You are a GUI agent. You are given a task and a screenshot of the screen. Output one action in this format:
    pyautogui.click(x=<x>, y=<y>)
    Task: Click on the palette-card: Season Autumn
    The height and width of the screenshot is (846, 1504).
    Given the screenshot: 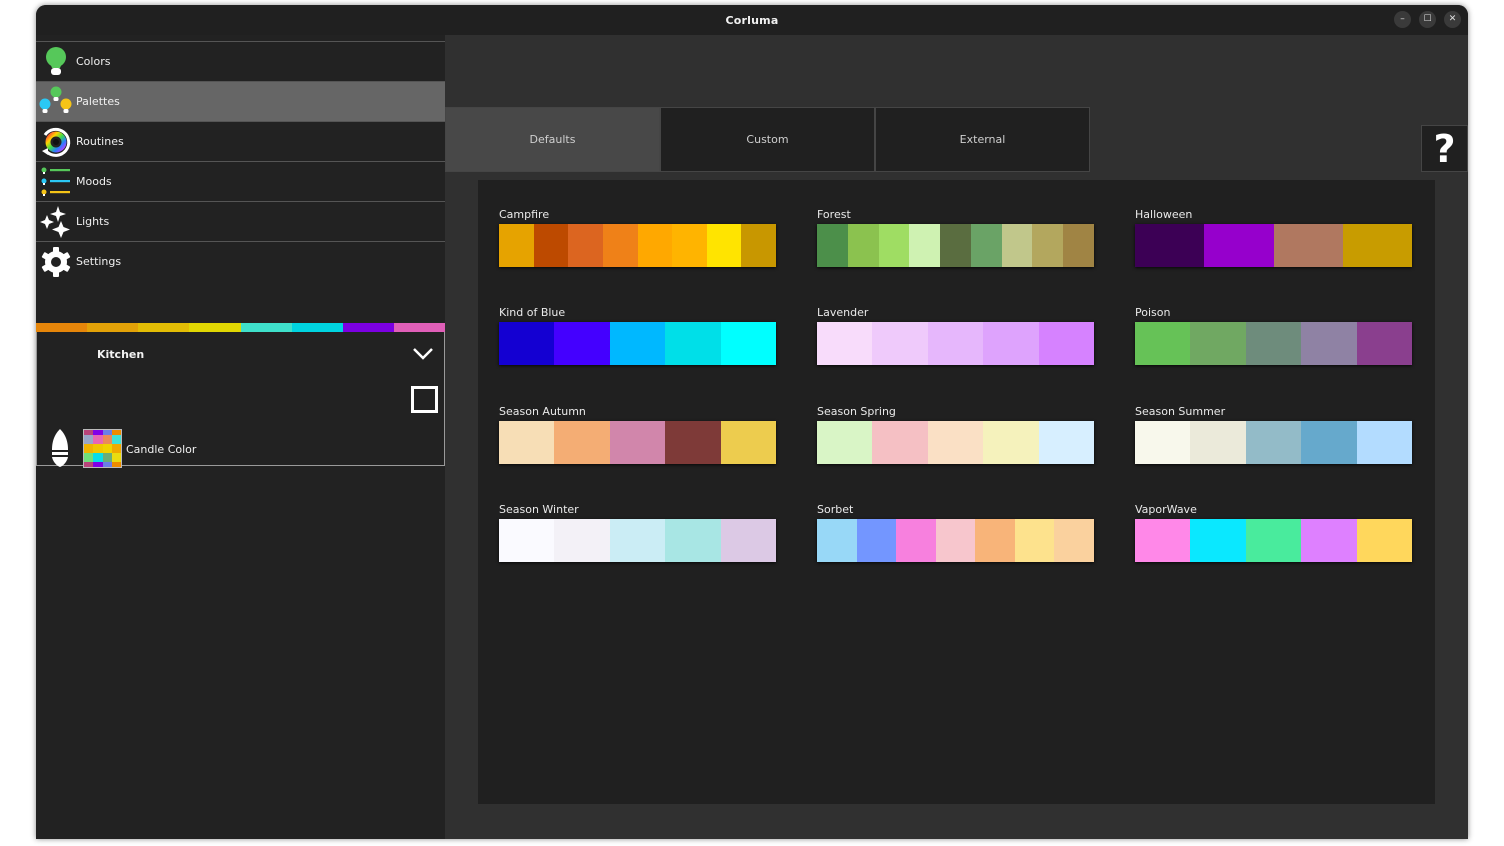 What is the action you would take?
    pyautogui.click(x=638, y=434)
    